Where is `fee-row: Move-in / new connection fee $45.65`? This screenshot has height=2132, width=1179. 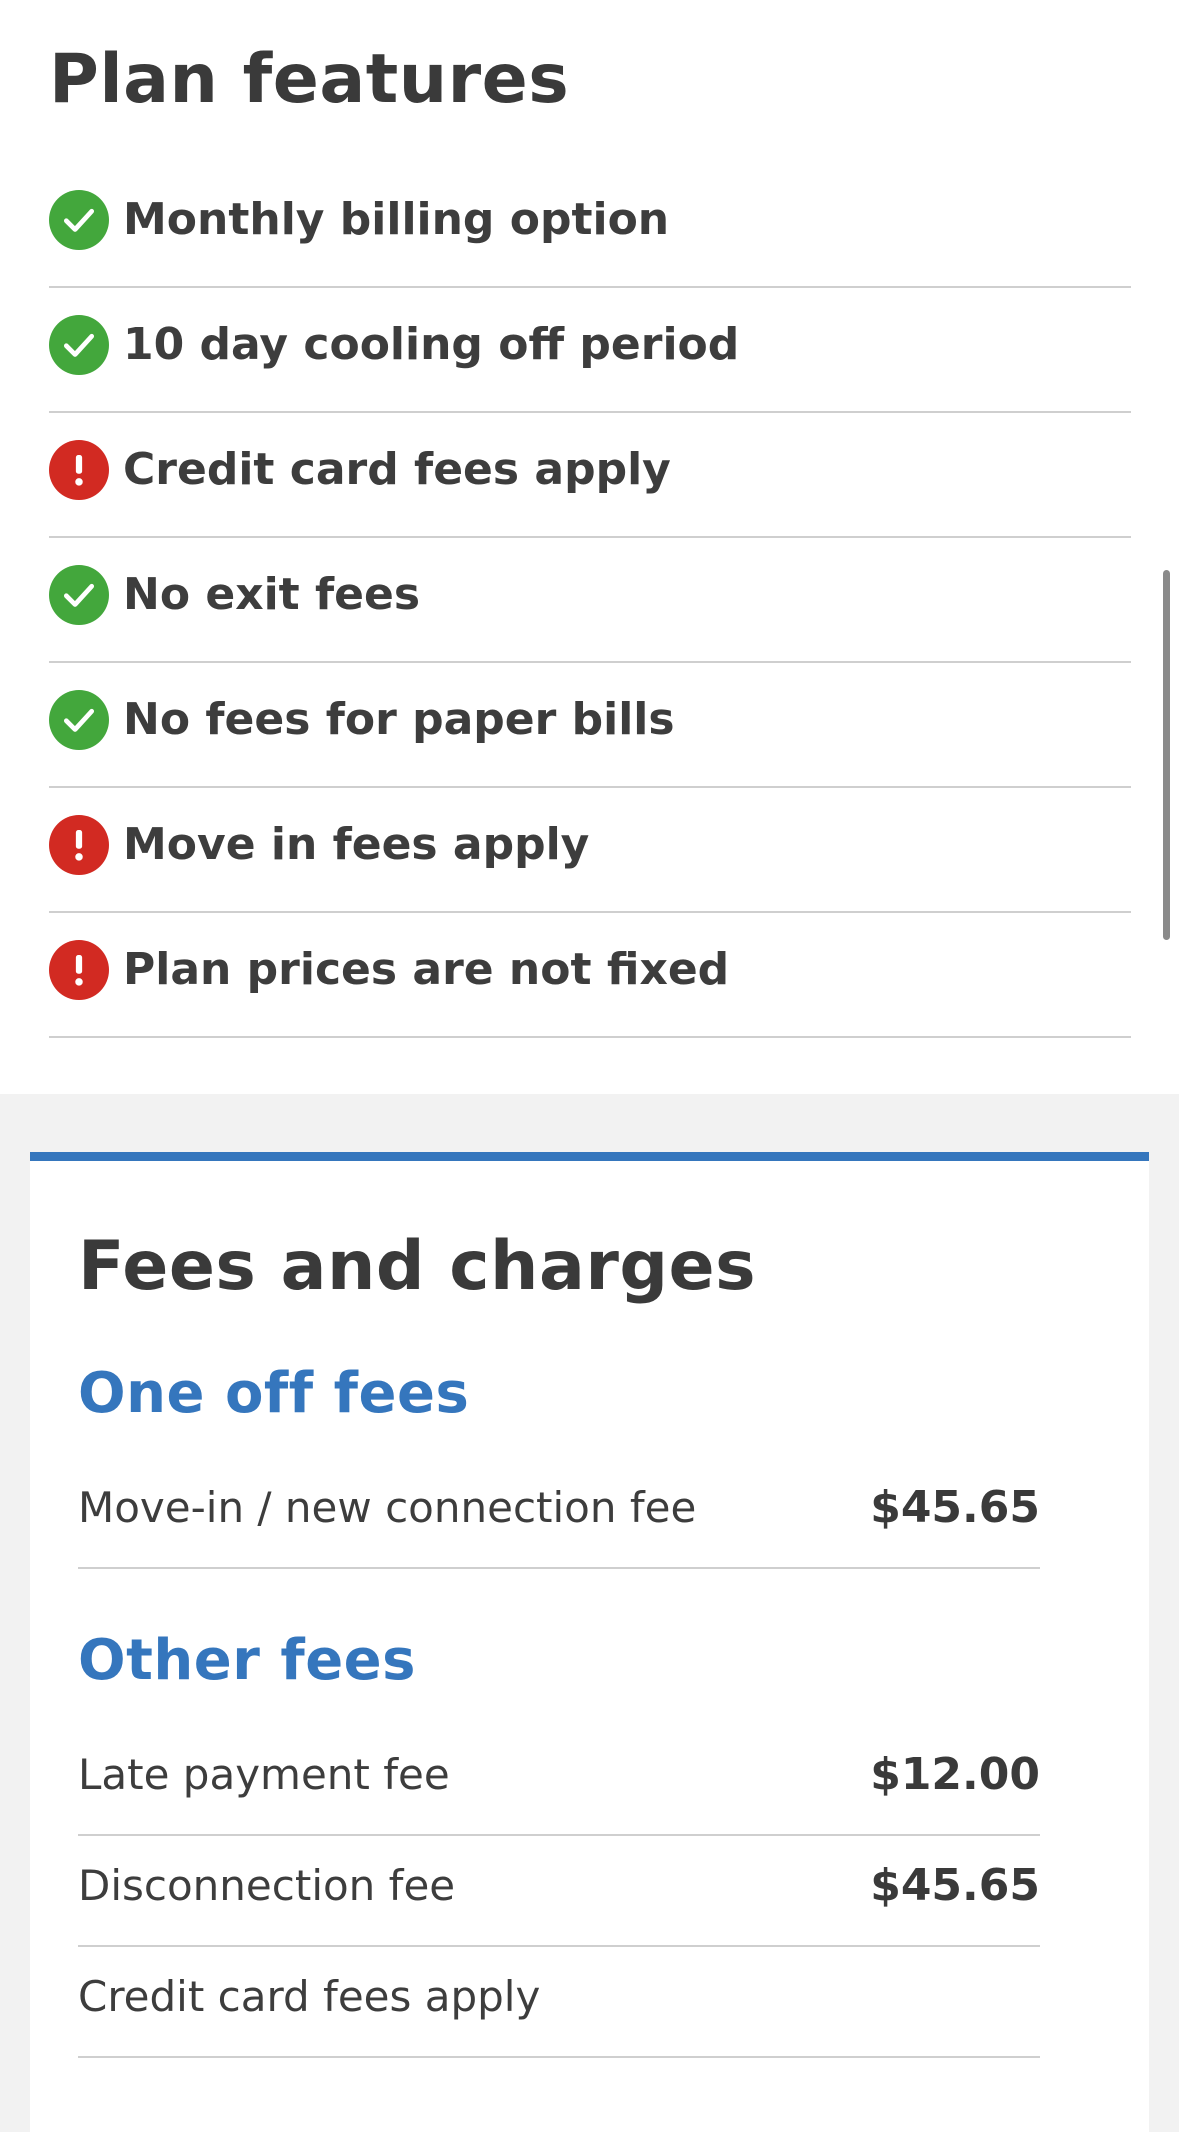
fee-row: Move-in / new connection fee $45.65 is located at coordinates (559, 1514).